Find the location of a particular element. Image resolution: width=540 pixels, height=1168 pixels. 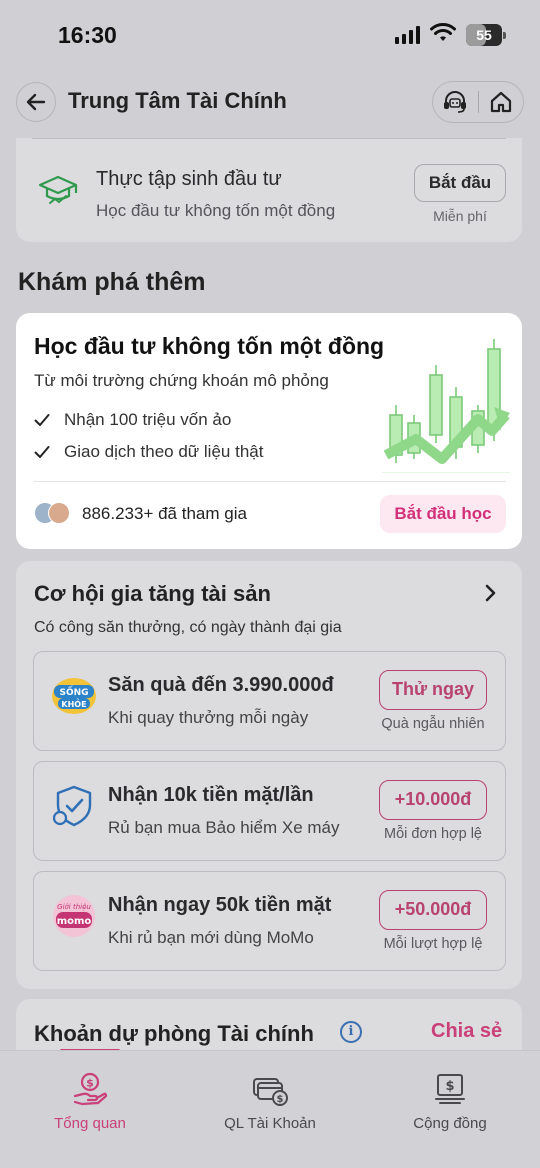

cellular-signal-icon is located at coordinates (407, 35).